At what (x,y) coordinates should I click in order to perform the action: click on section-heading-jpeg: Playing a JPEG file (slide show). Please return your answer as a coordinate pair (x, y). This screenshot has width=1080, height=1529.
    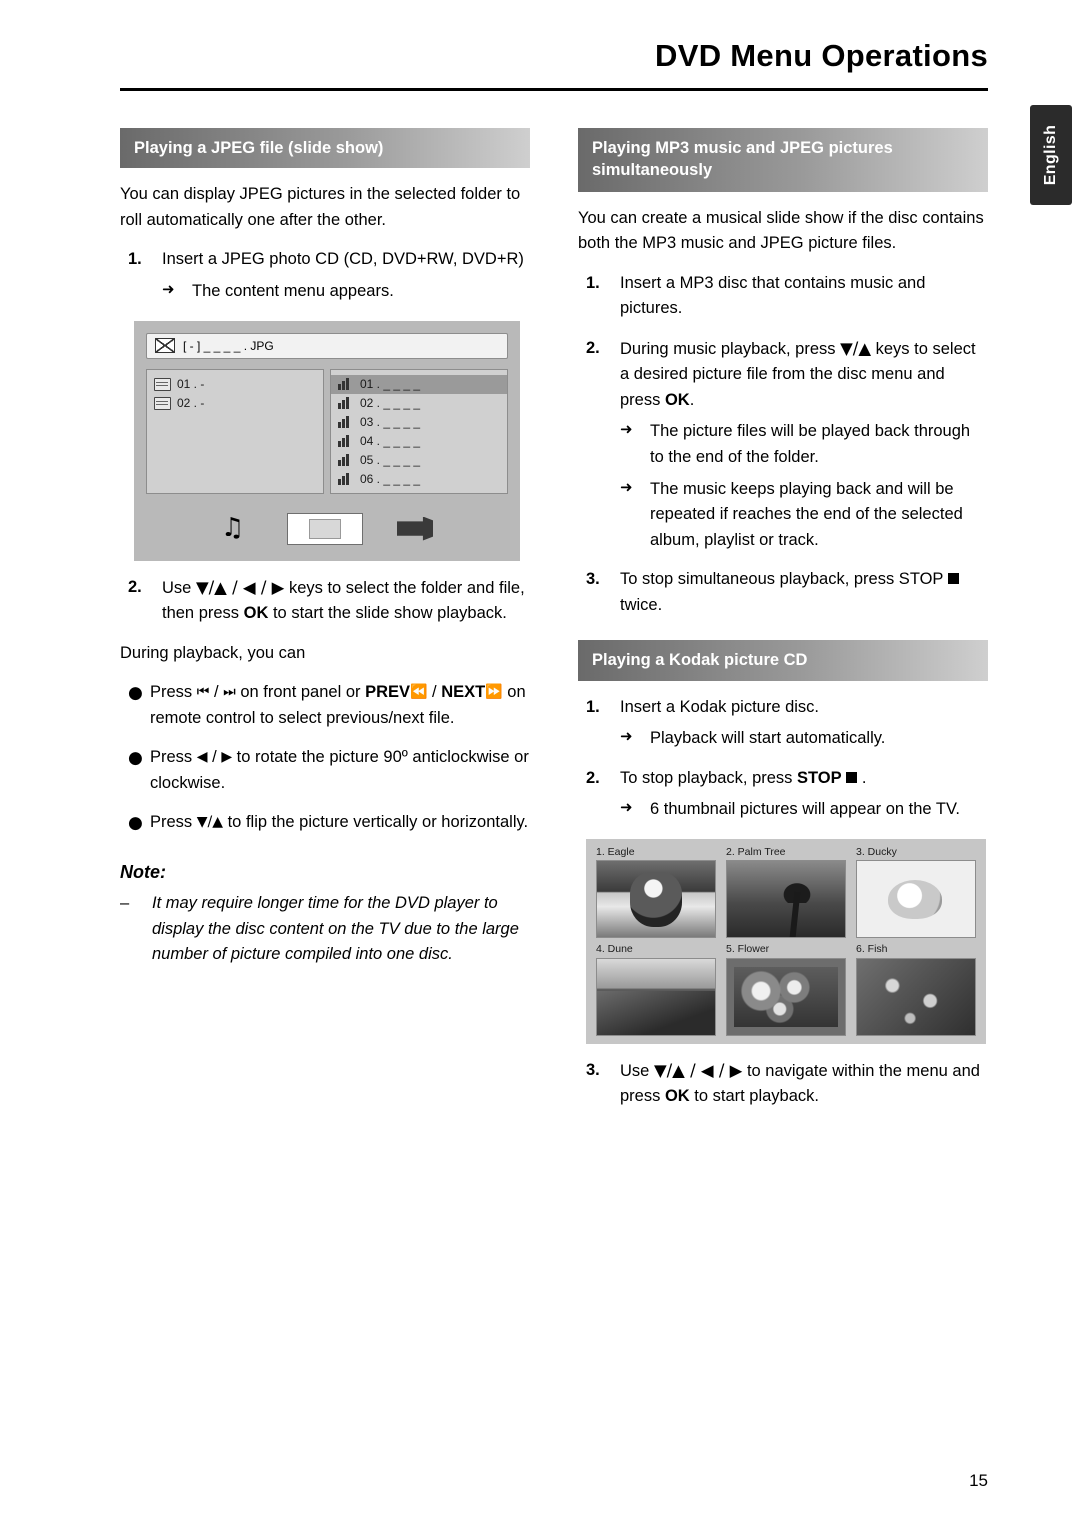
    Looking at the image, I should click on (325, 148).